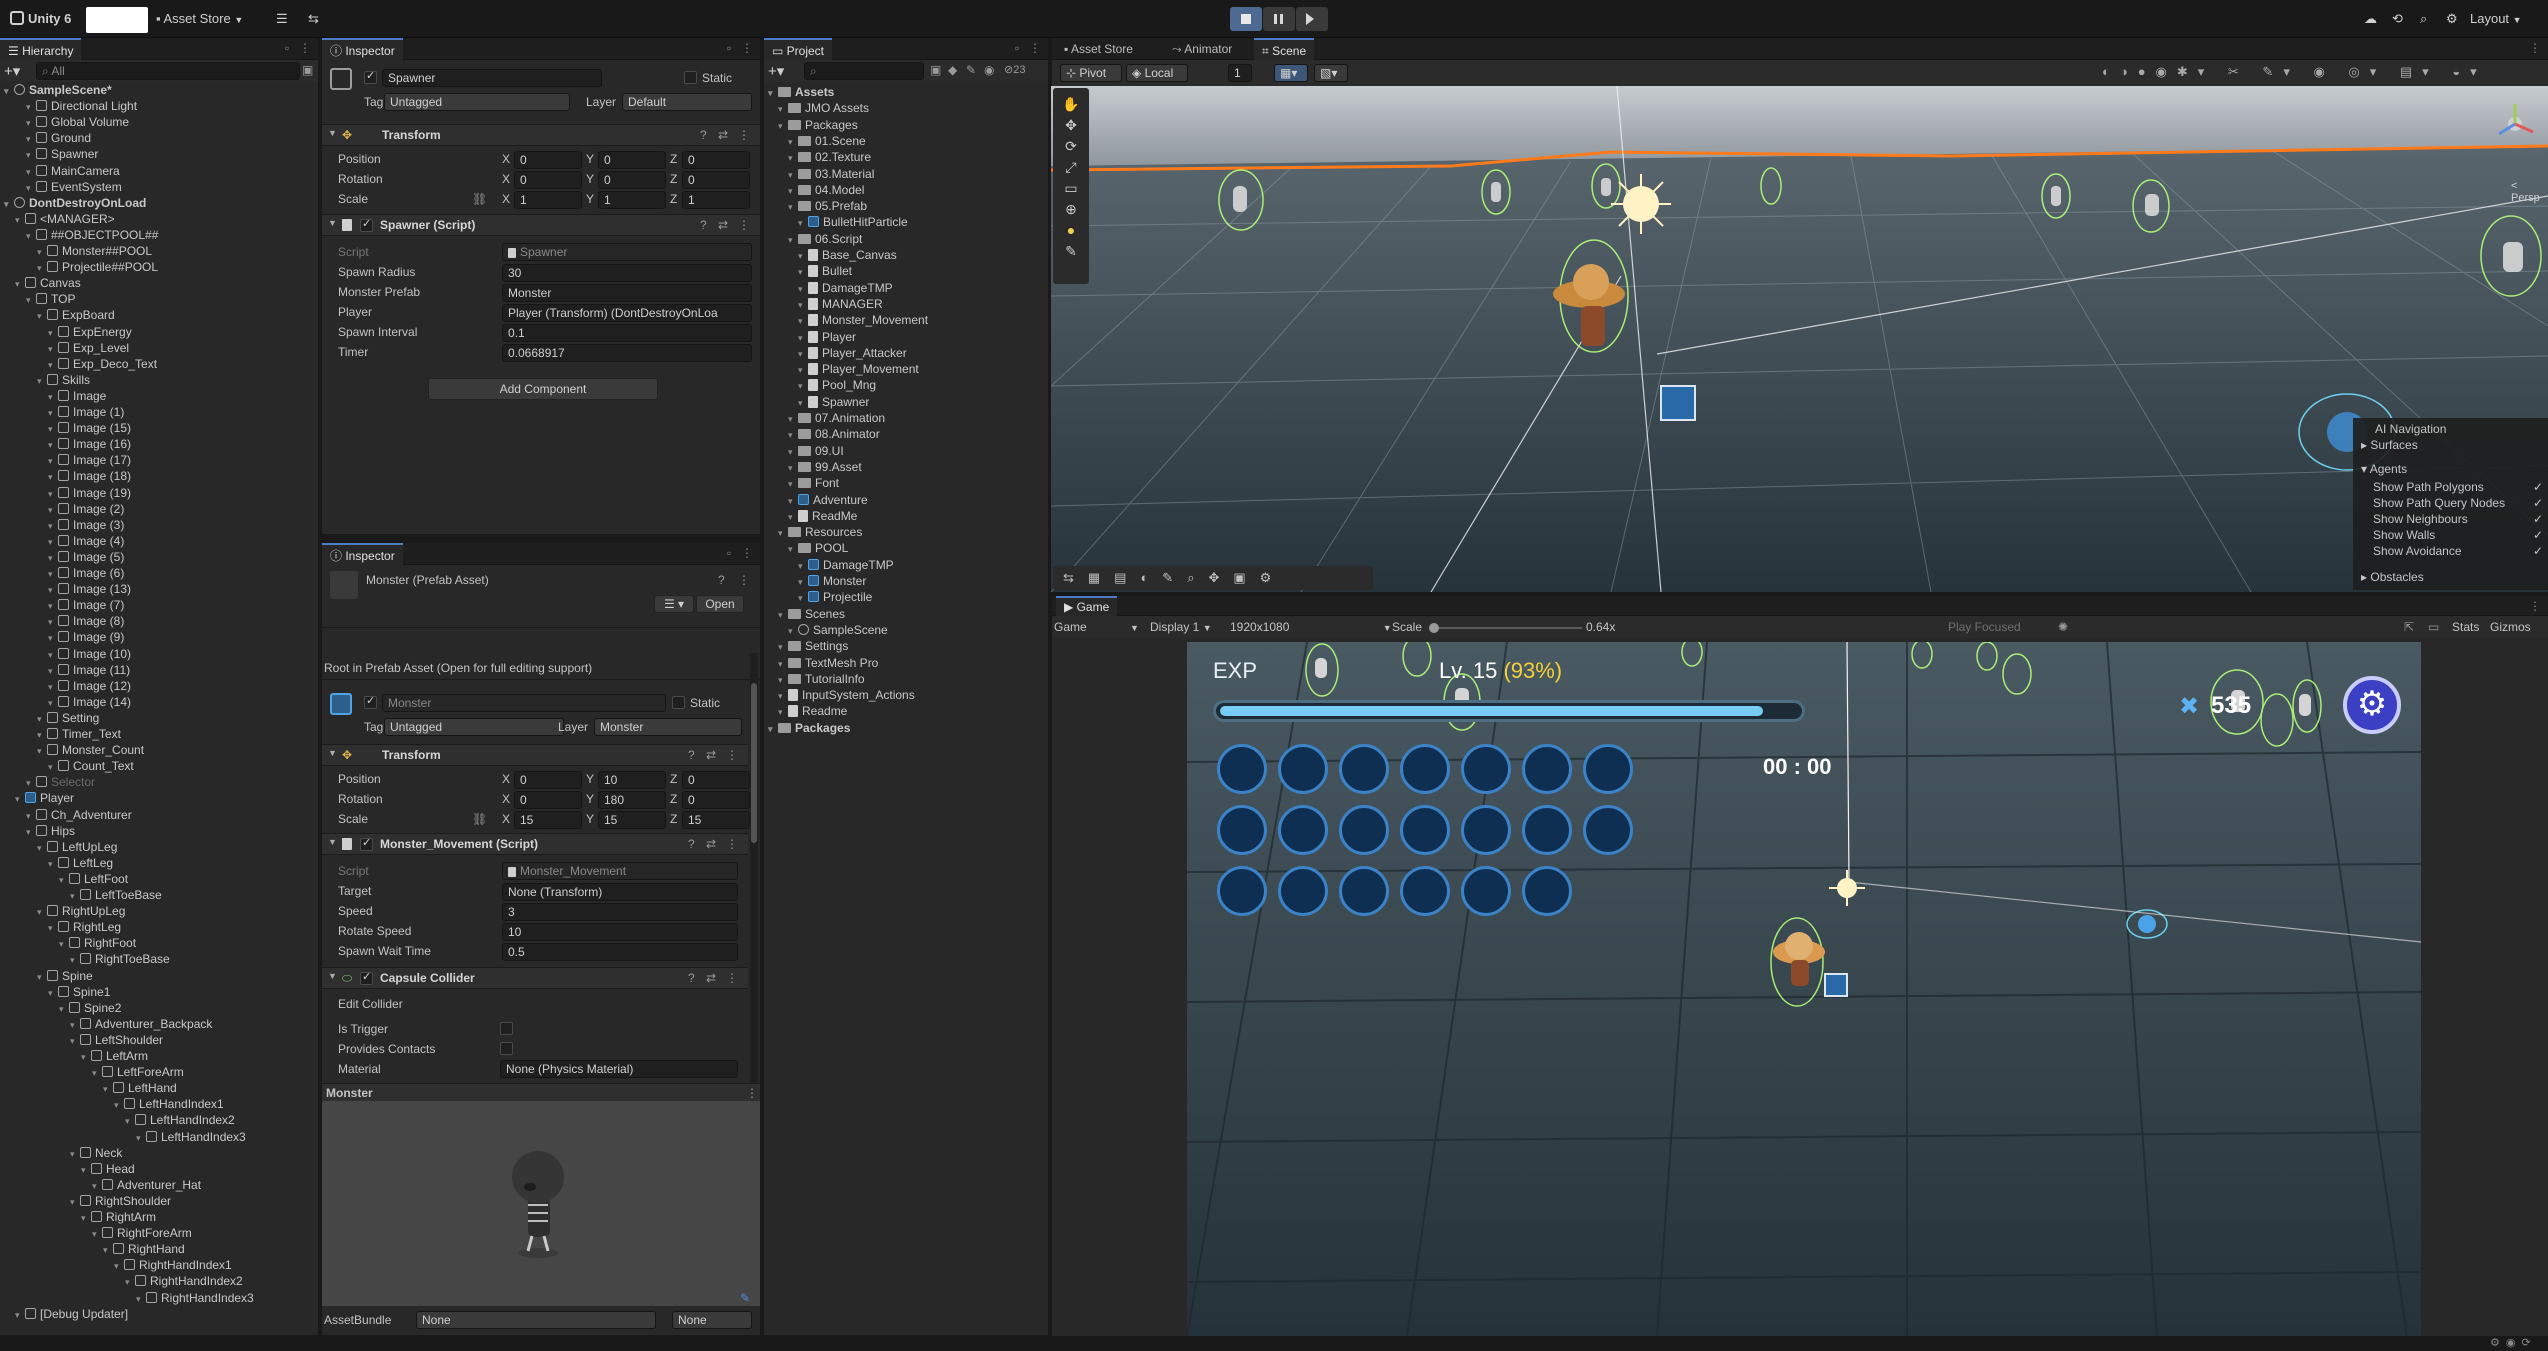  Describe the element at coordinates (918, 434) in the screenshot. I see `tree-row: ▾ 08.Animator` at that location.